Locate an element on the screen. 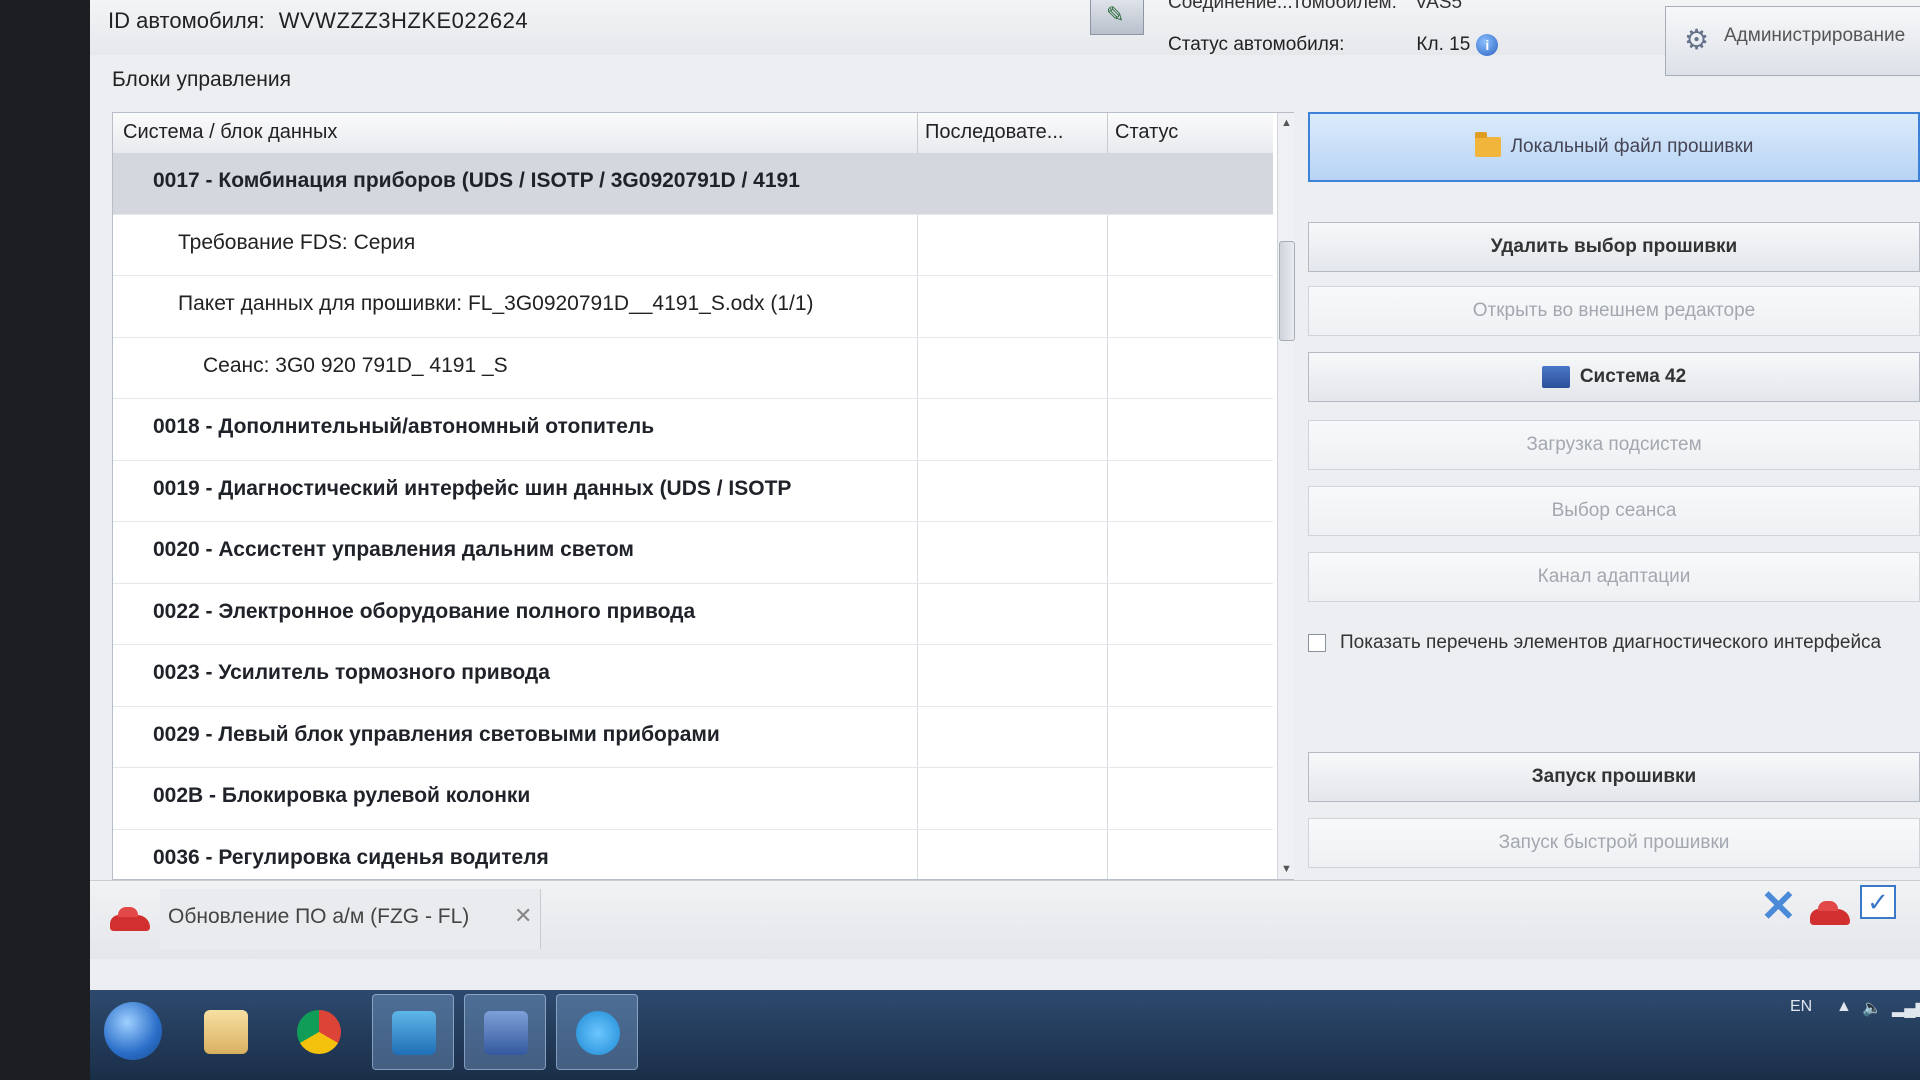 This screenshot has width=1920, height=1080. volume-icon: 🔈 is located at coordinates (1872, 1008).